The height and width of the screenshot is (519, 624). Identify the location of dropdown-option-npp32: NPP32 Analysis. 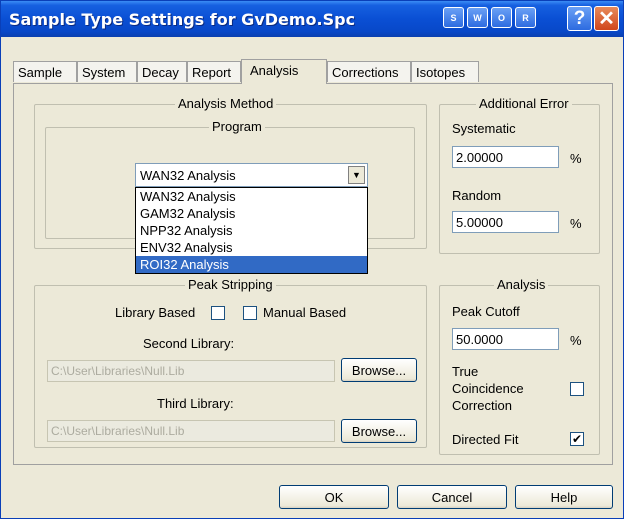
(251, 230).